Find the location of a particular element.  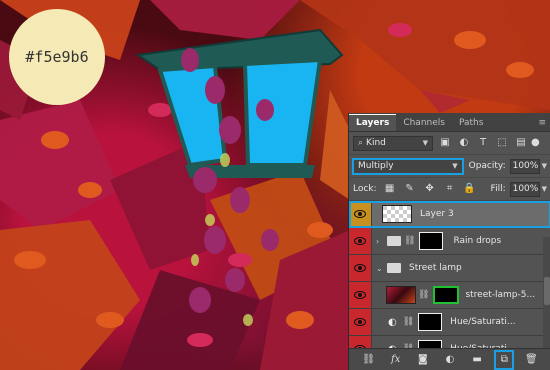

search-icon: ⌕ is located at coordinates (361, 143).